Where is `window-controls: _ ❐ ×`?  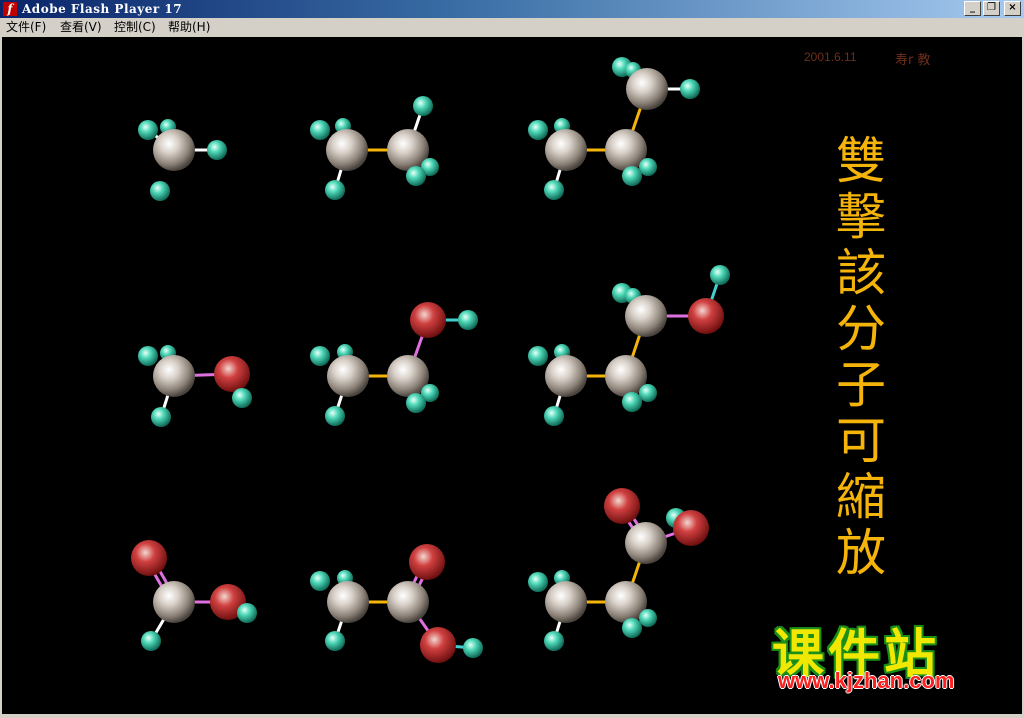
window-controls: _ ❐ × is located at coordinates (992, 8).